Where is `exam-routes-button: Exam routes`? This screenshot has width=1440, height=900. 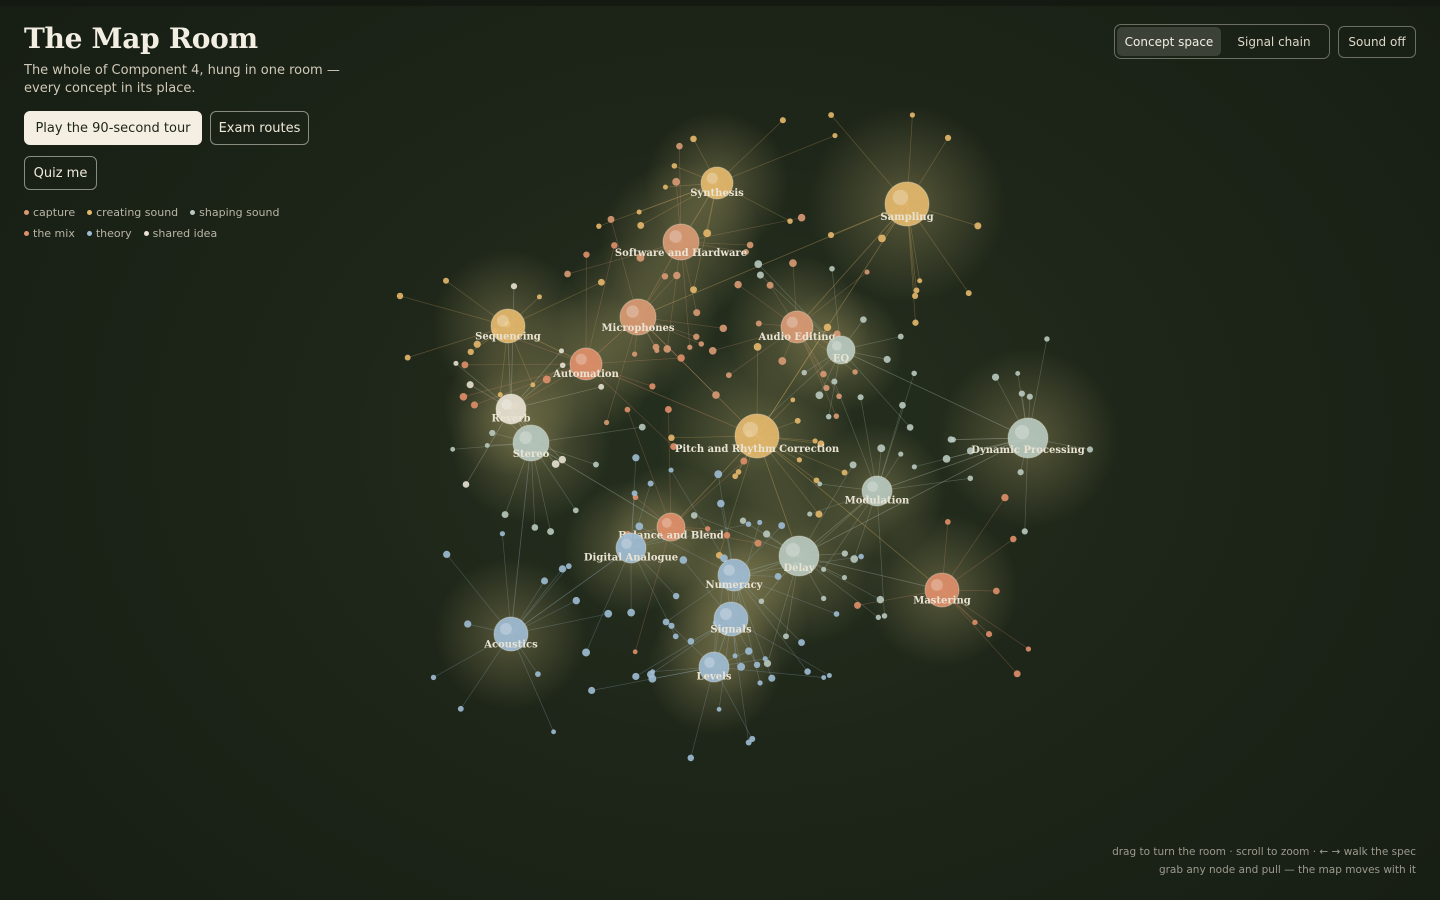
exam-routes-button: Exam routes is located at coordinates (259, 128).